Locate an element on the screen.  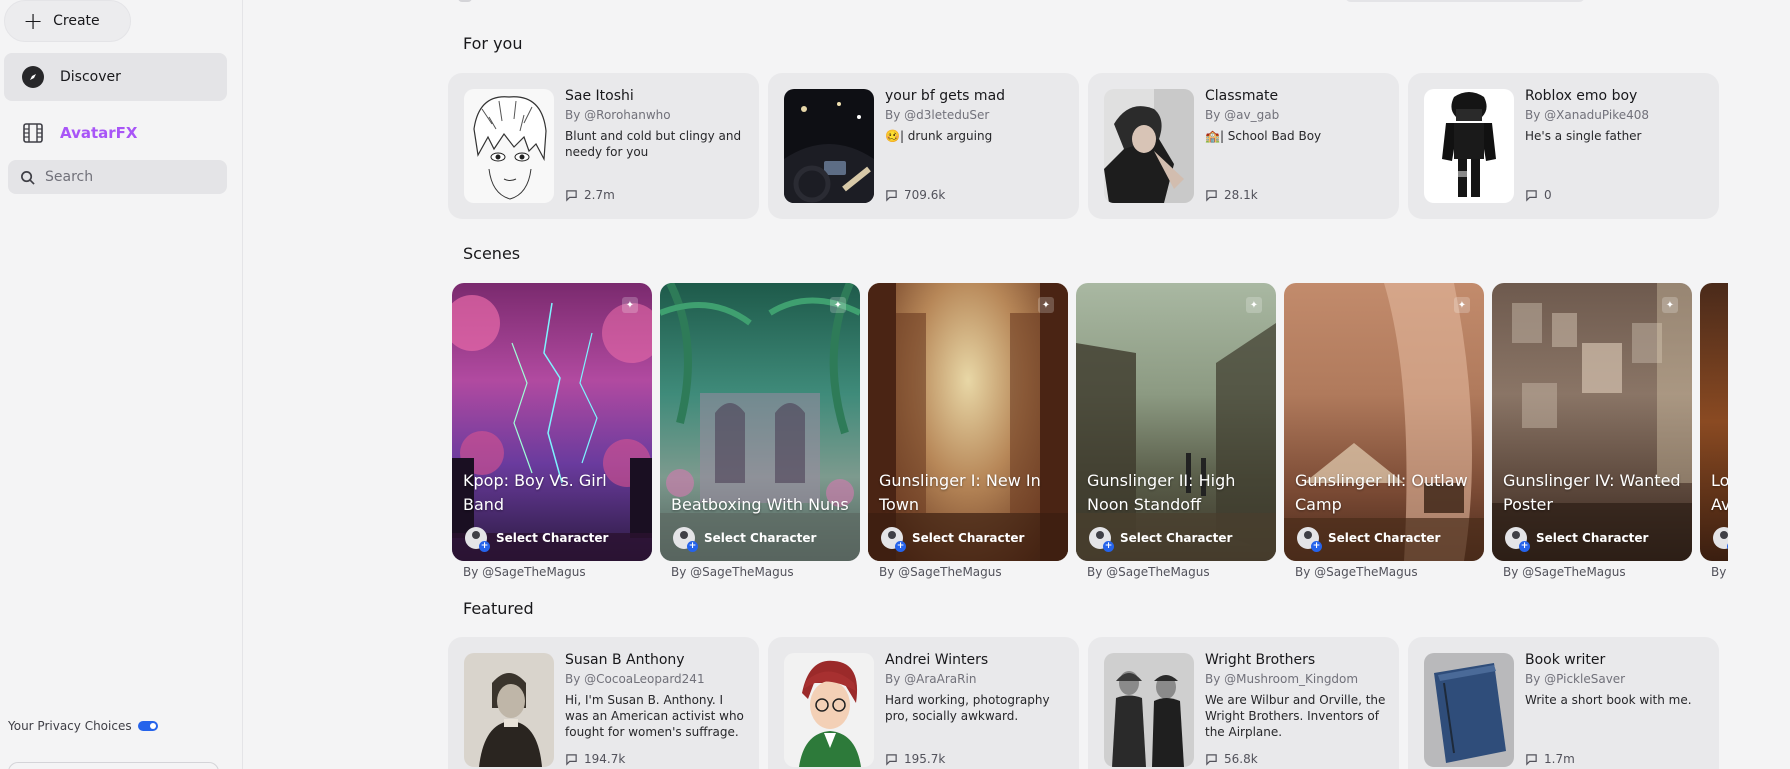
character-name: Roblox emo boy is located at coordinates (1581, 96).